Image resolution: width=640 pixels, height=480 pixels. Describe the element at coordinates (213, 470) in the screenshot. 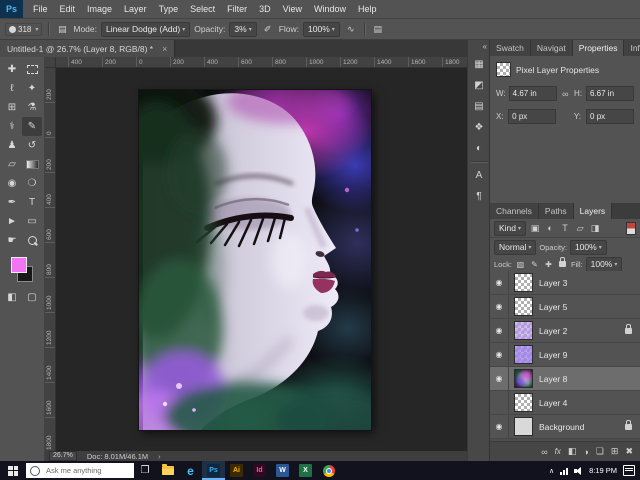

I see `taskbar-app-photoshop: Ps` at that location.